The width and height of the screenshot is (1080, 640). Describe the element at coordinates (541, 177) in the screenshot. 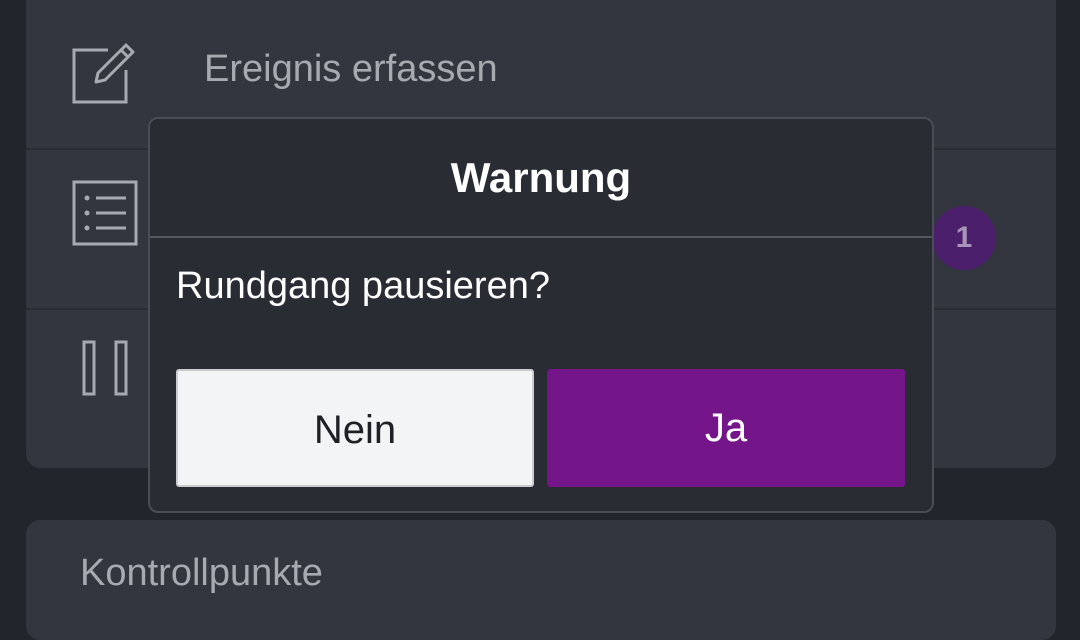

I see `dialog-title: Warnung` at that location.